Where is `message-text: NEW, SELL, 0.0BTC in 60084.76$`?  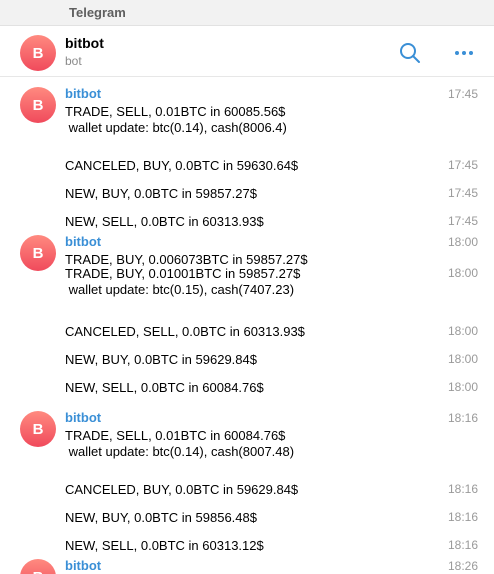 message-text: NEW, SELL, 0.0BTC in 60084.76$ is located at coordinates (164, 387).